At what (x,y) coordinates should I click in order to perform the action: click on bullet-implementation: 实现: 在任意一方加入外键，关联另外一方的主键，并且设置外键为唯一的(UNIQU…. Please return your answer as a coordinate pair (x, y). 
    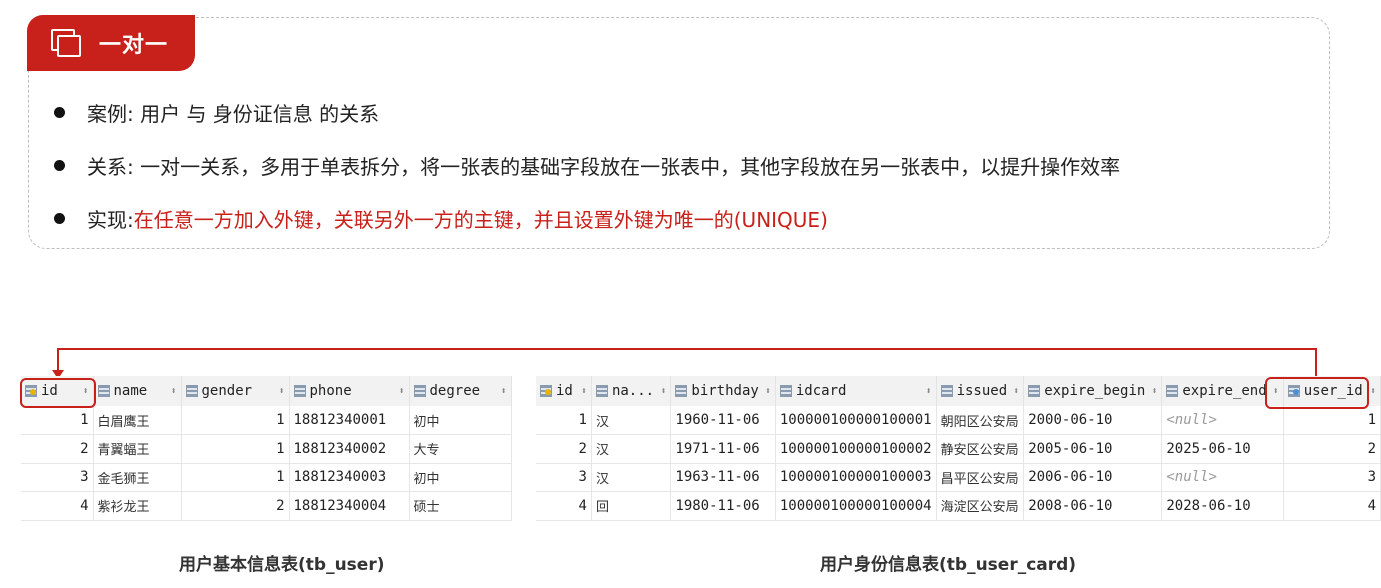
    Looking at the image, I should click on (441, 218).